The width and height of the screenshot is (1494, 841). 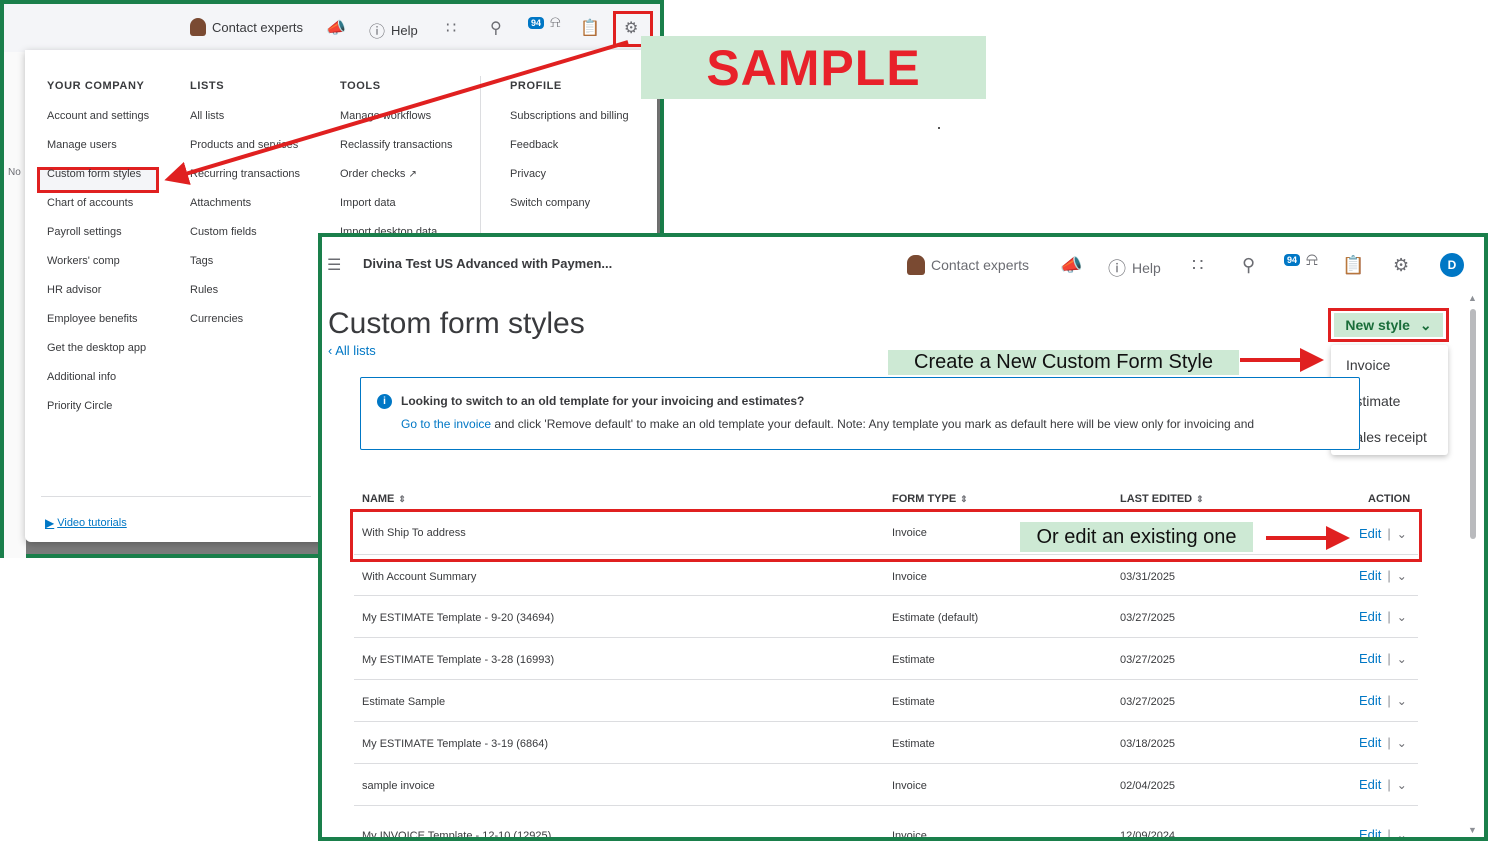 What do you see at coordinates (1368, 365) in the screenshot?
I see `new-style-option-invoice: Invoice` at bounding box center [1368, 365].